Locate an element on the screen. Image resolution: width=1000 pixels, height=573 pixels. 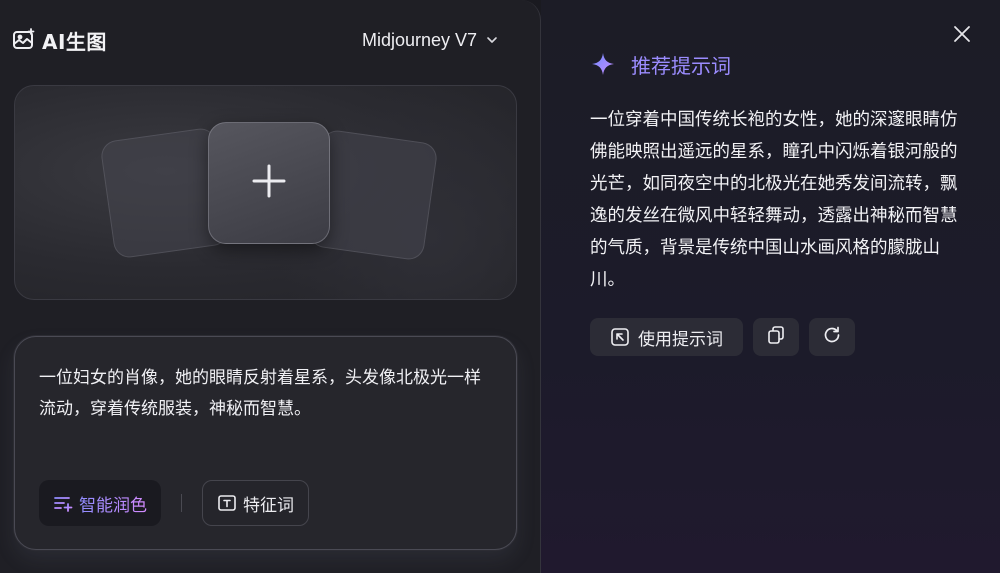
header: AI生图 is located at coordinates (59, 40).